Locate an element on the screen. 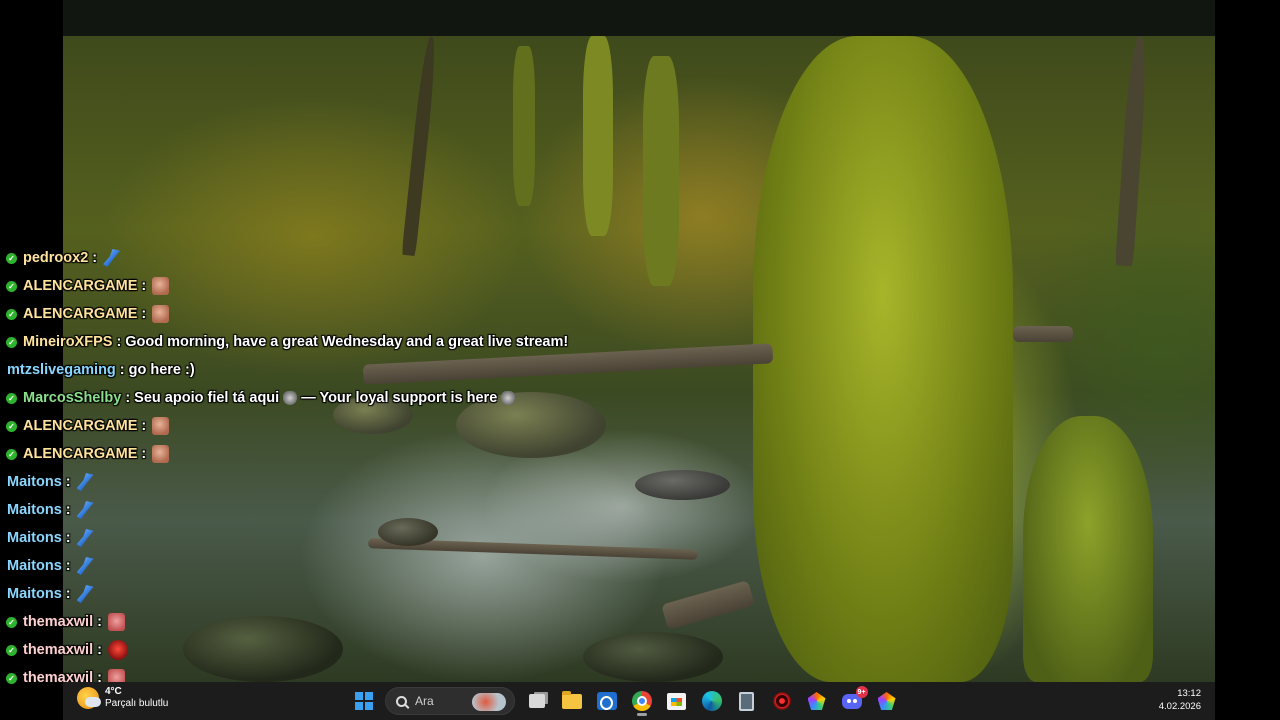 The image size is (1280, 720). target-icon is located at coordinates (781, 701).